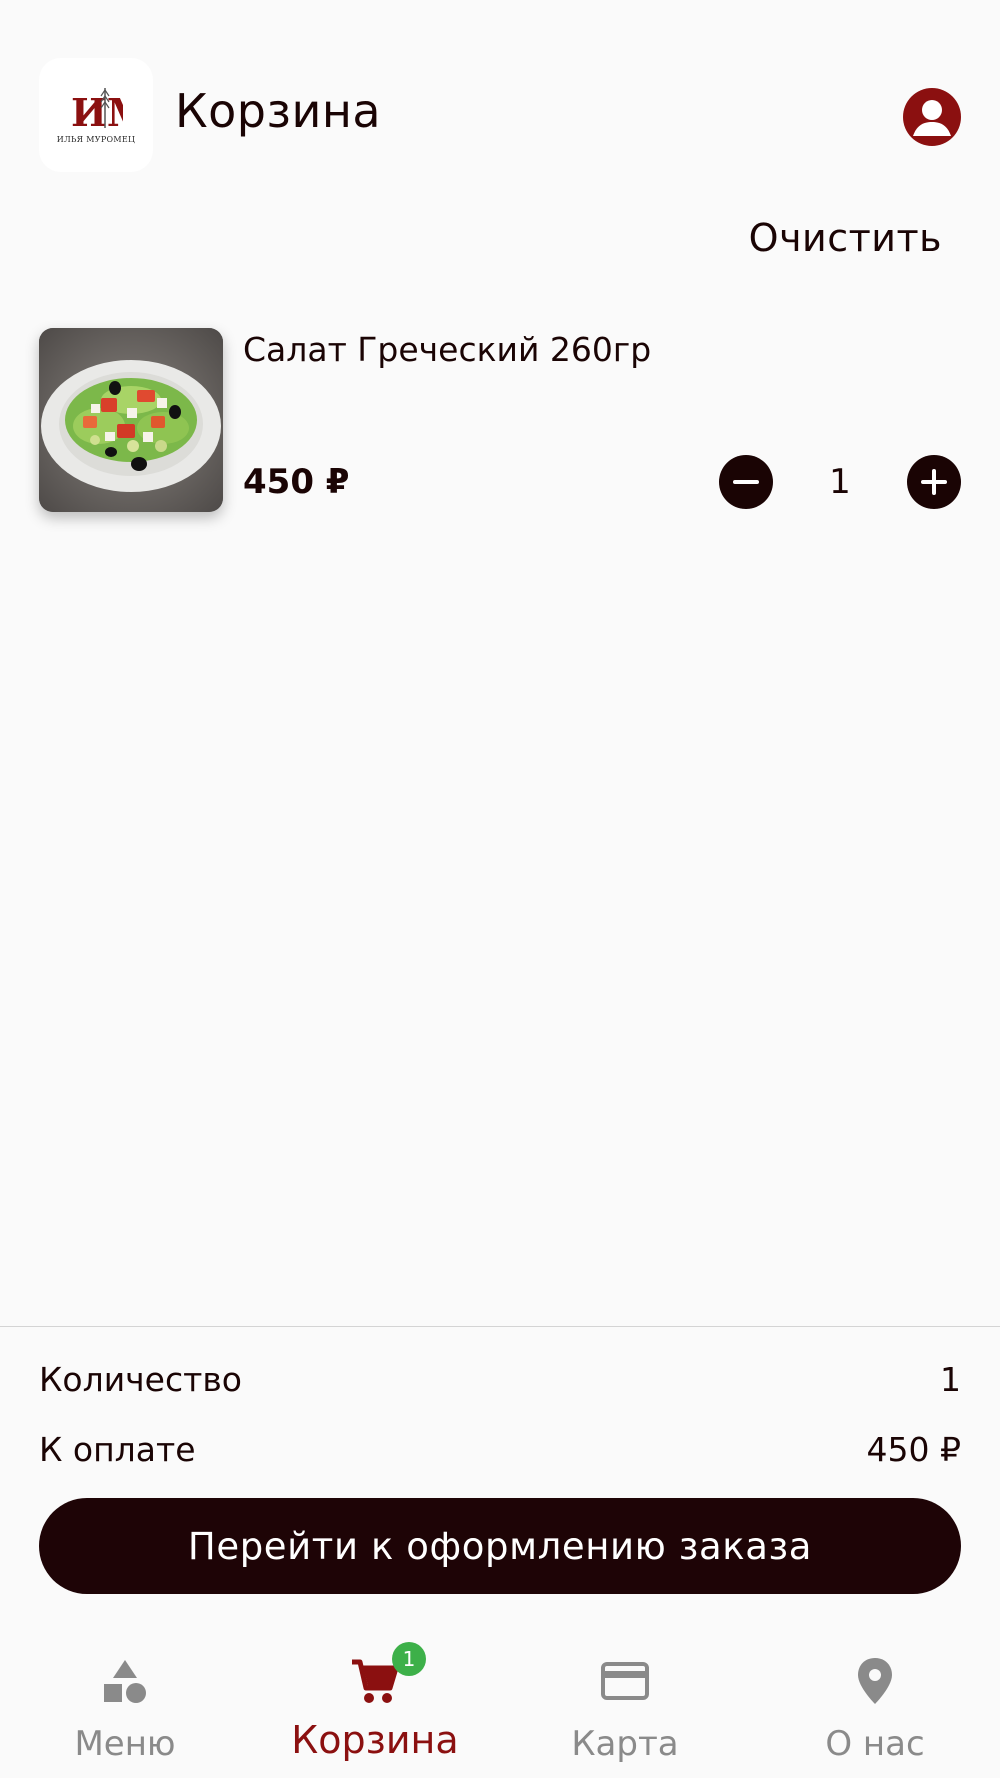 Image resolution: width=1000 pixels, height=1778 pixels. What do you see at coordinates (913, 1449) in the screenshot?
I see `total-amount: 450 ₽` at bounding box center [913, 1449].